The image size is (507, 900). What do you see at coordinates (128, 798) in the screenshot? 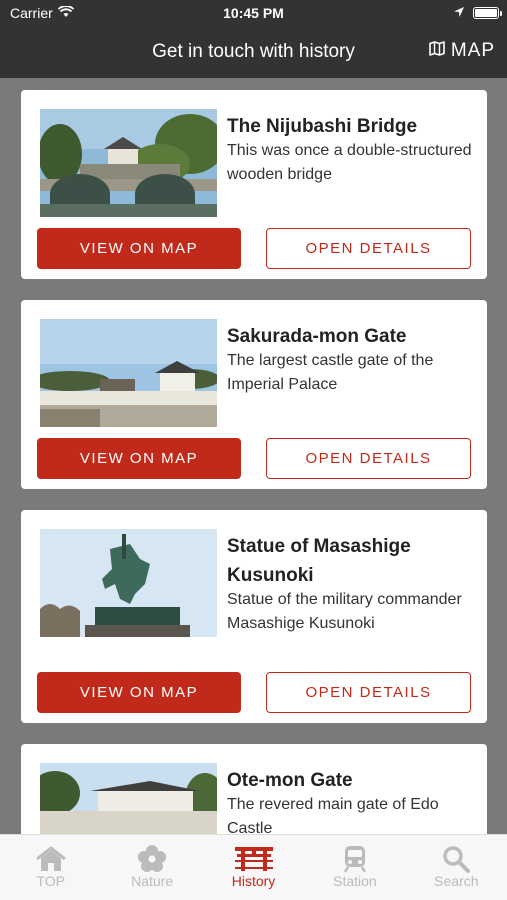
I see `ote-mon-gate-photo` at bounding box center [128, 798].